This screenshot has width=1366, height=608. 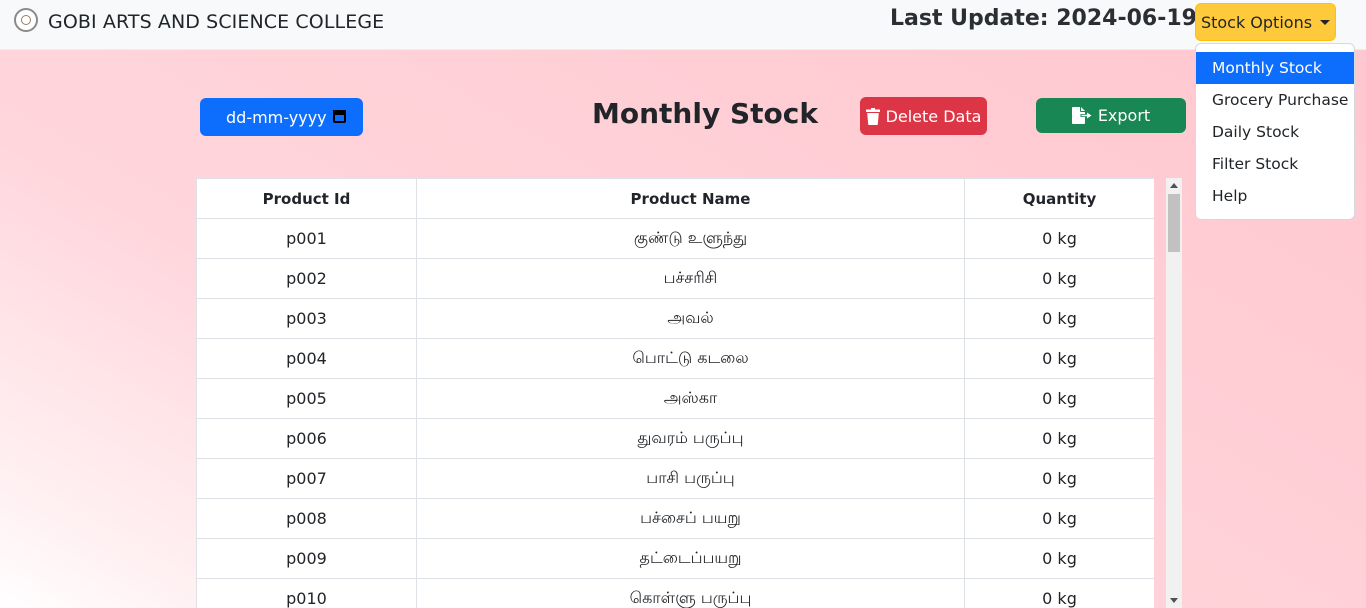 I want to click on table-scrollbar, so click(x=1174, y=393).